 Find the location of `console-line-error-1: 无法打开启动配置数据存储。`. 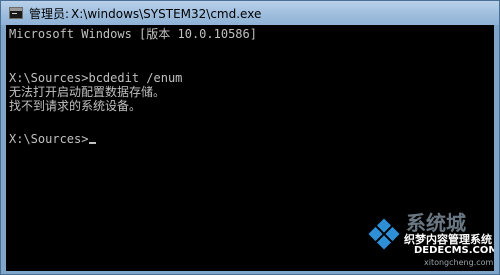

console-line-error-1: 无法打开启动配置数据存储。 is located at coordinates (87, 92).